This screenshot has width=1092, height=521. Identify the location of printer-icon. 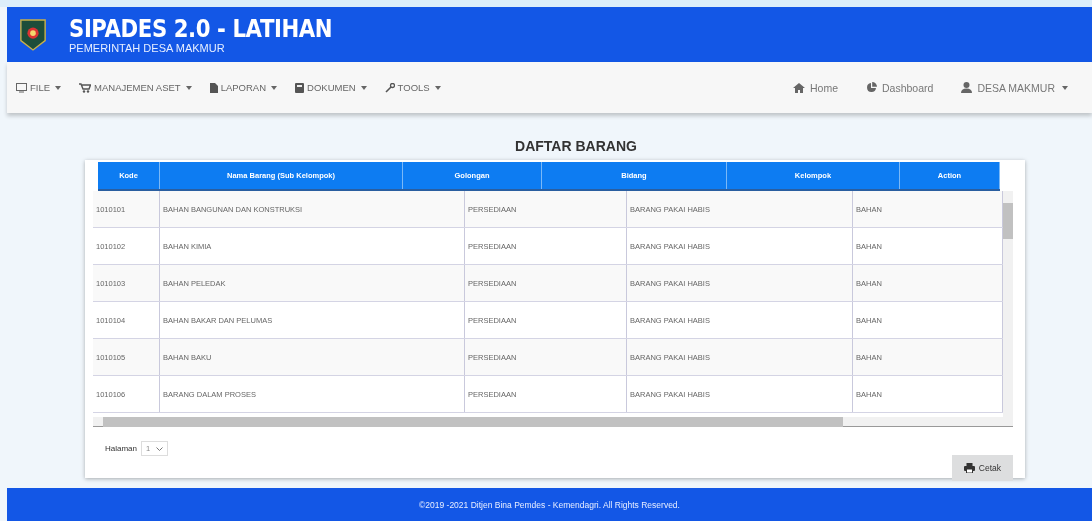
(969, 468).